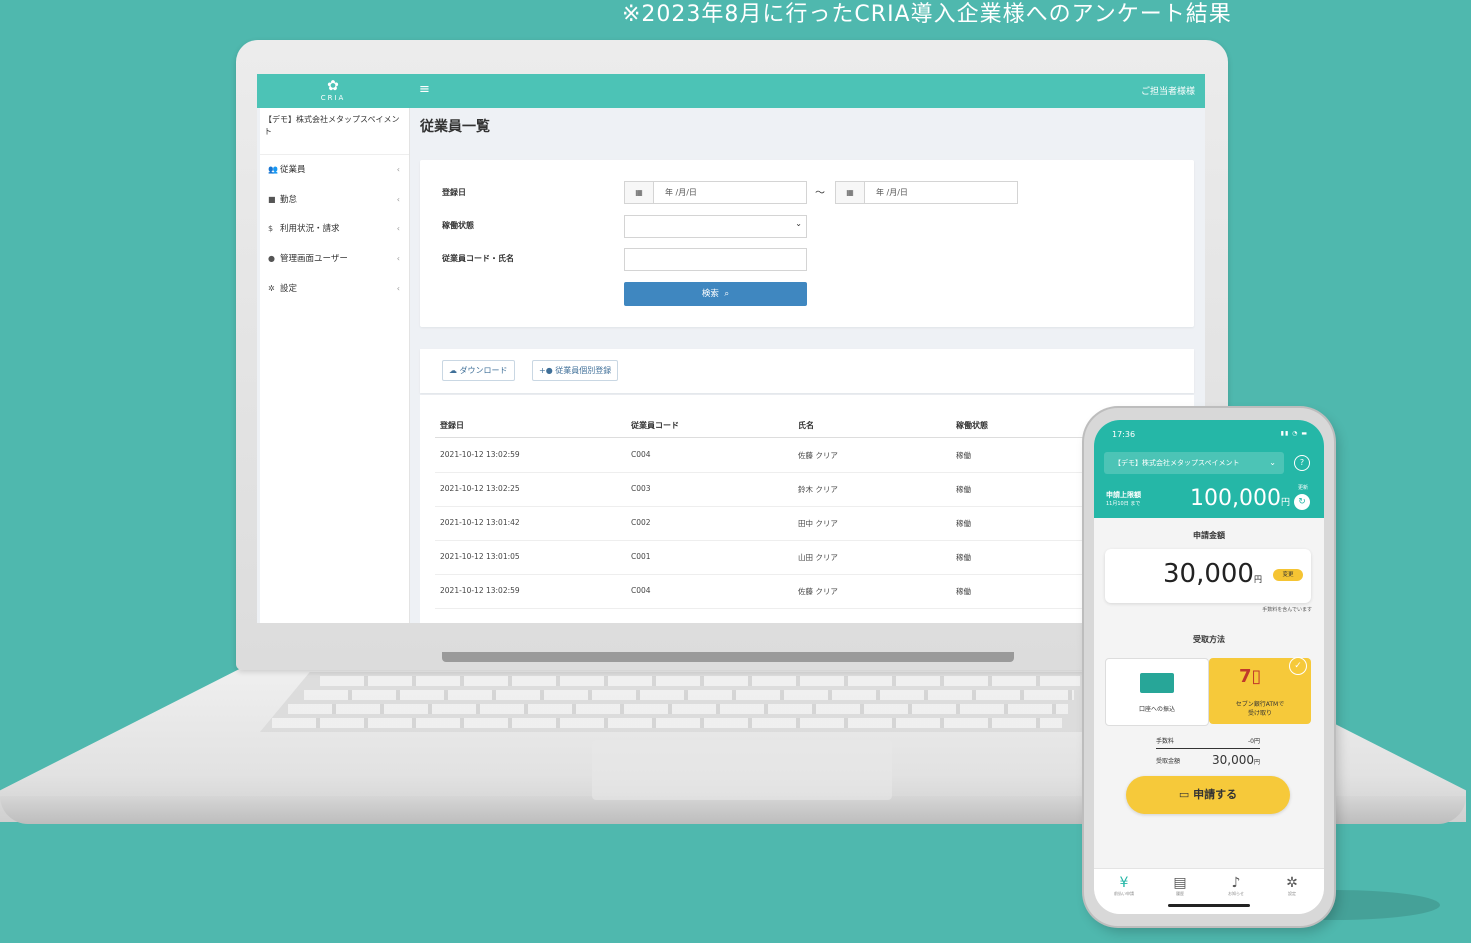 The width and height of the screenshot is (1471, 943). I want to click on search-icon: ⌕, so click(725, 294).